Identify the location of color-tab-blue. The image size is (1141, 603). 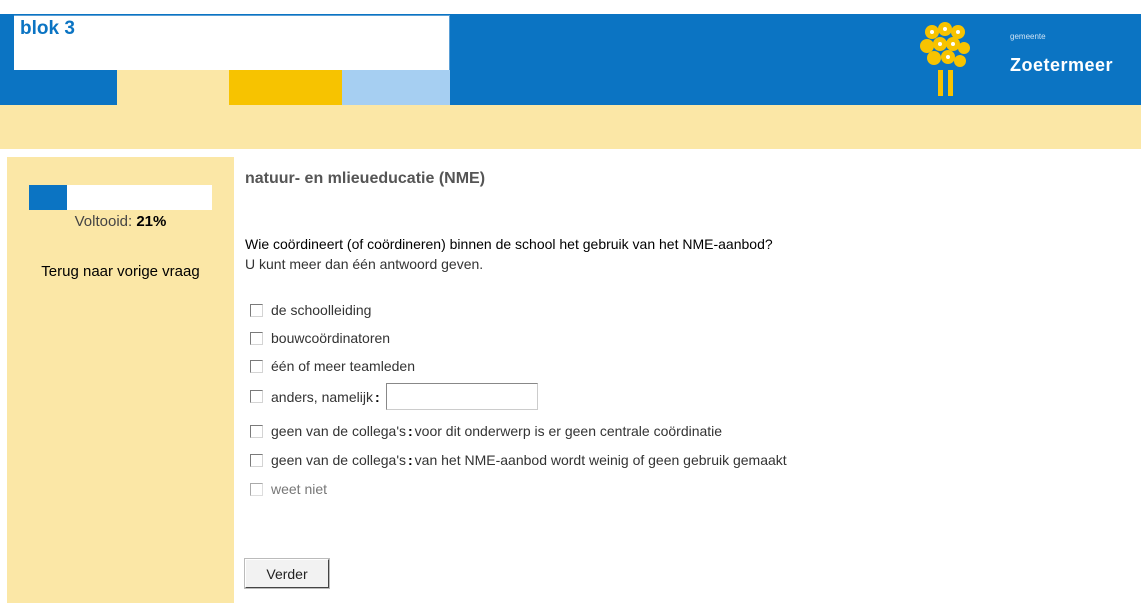
(65, 87).